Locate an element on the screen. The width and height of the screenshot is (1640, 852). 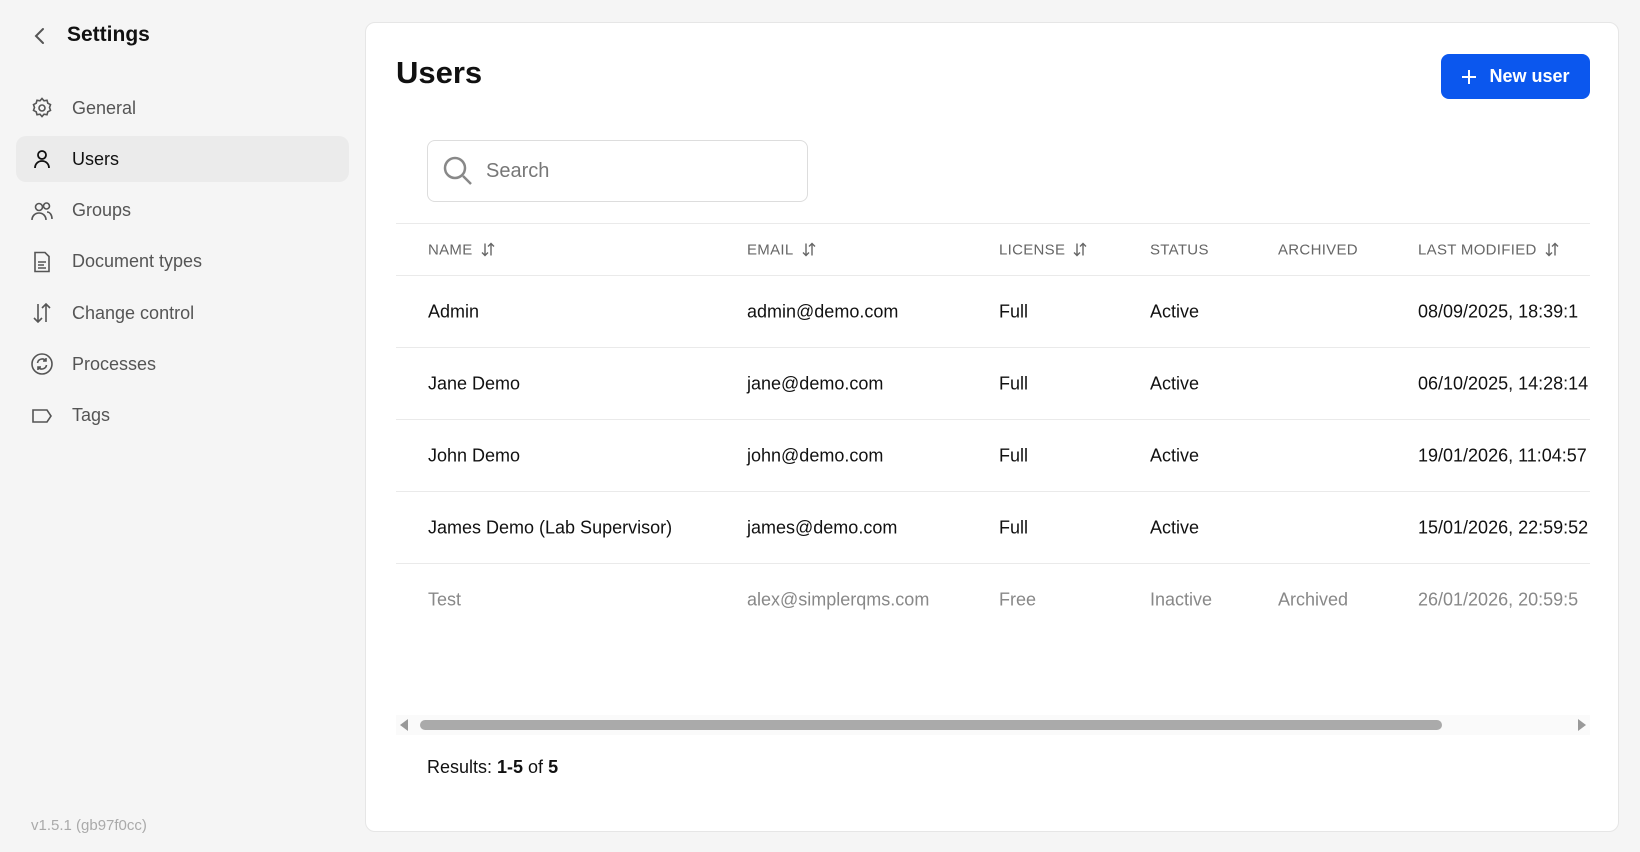
column-label: ARCHIVED is located at coordinates (1318, 249).